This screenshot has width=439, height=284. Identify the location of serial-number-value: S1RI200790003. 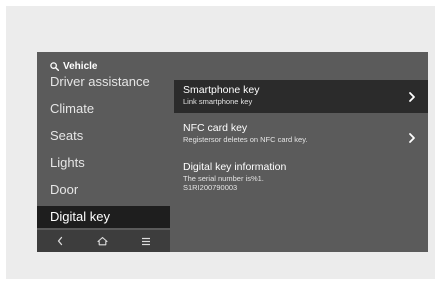
(210, 187).